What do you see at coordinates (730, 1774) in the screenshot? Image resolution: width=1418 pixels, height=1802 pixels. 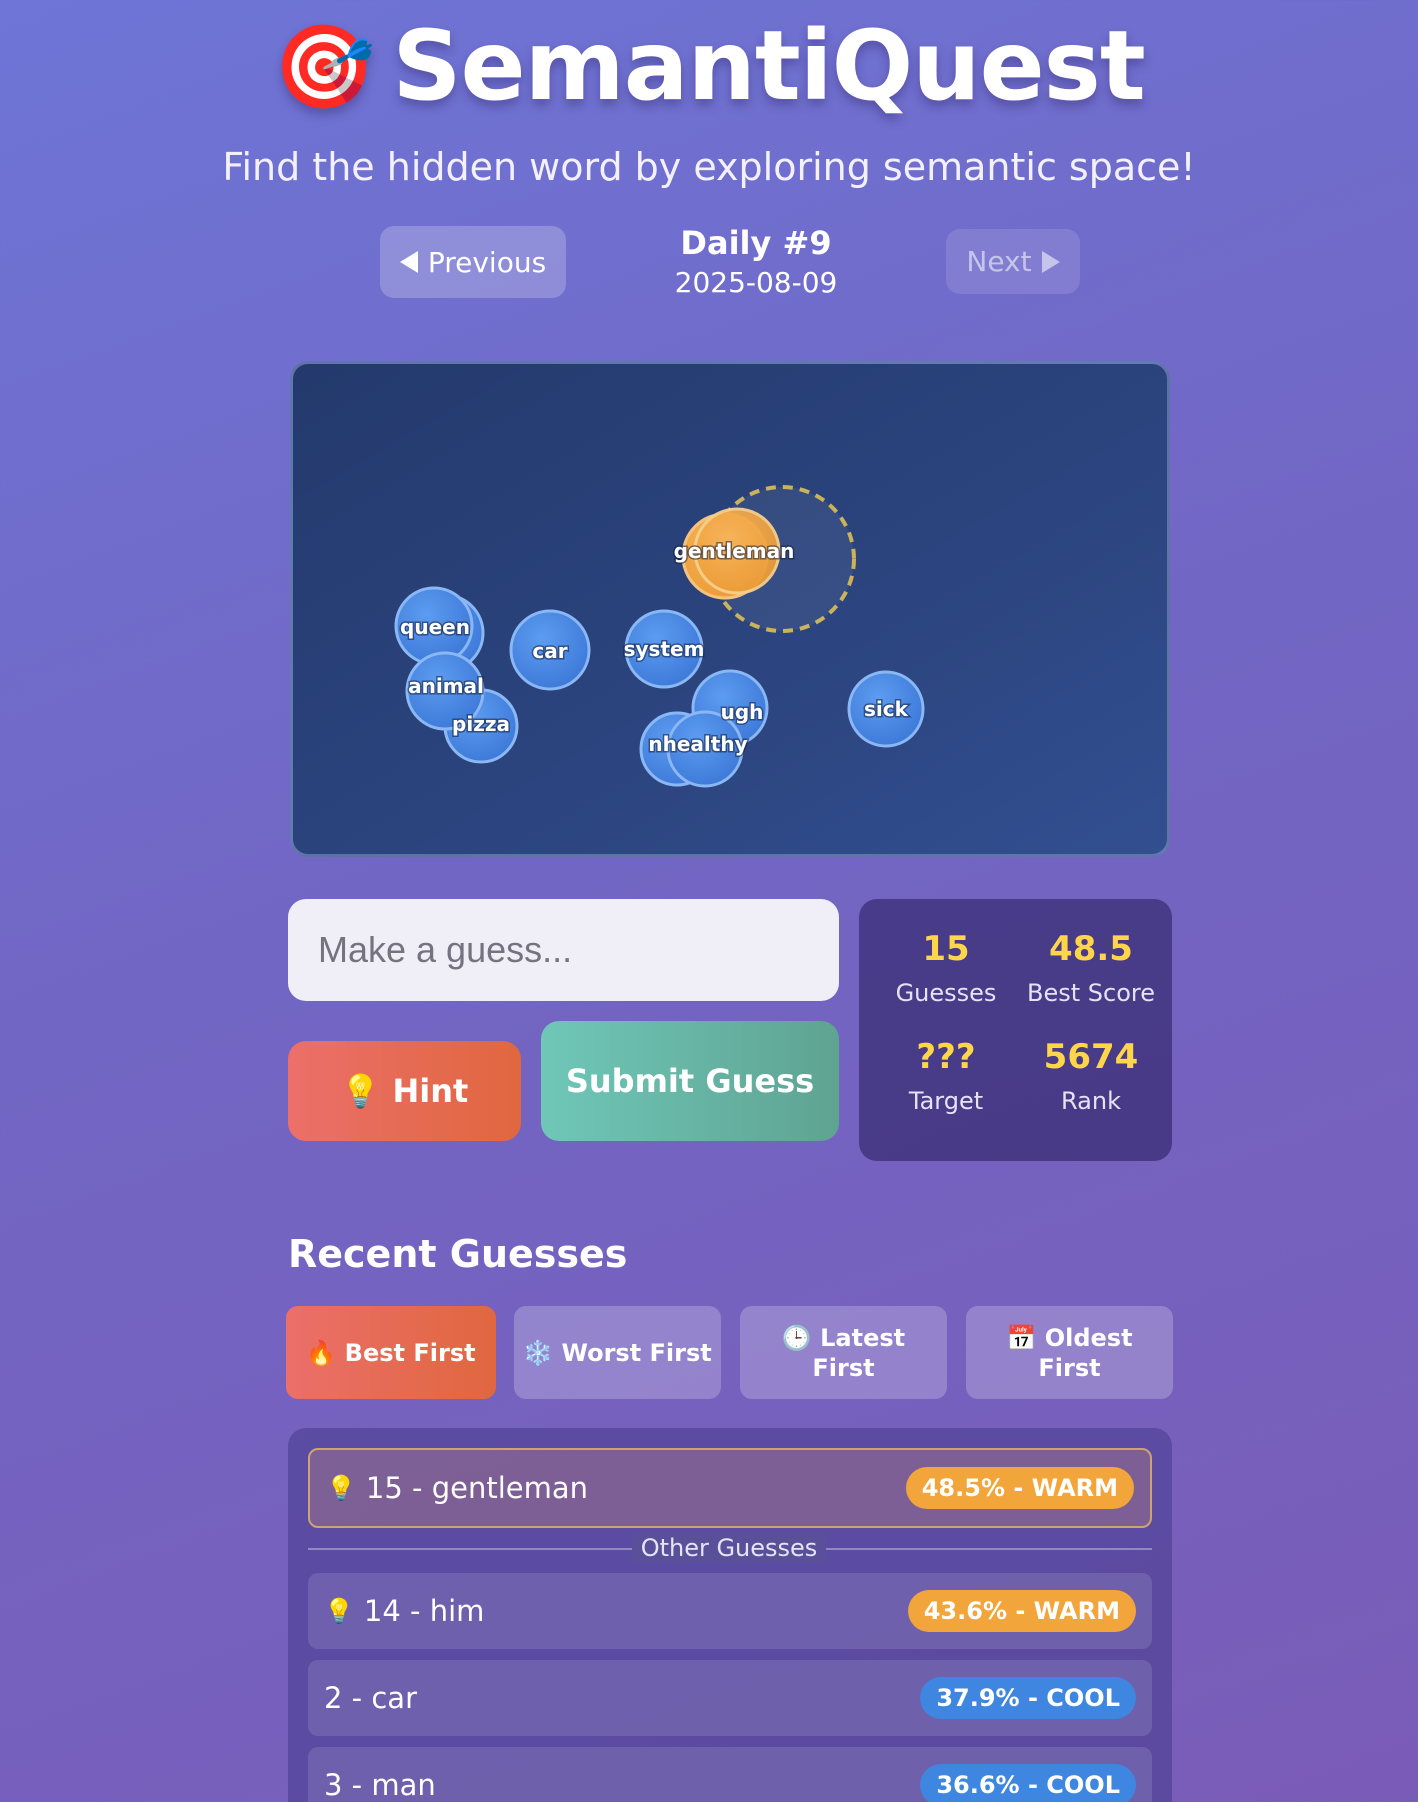 I see `list-item: 3 - man 36.6% - COOL` at bounding box center [730, 1774].